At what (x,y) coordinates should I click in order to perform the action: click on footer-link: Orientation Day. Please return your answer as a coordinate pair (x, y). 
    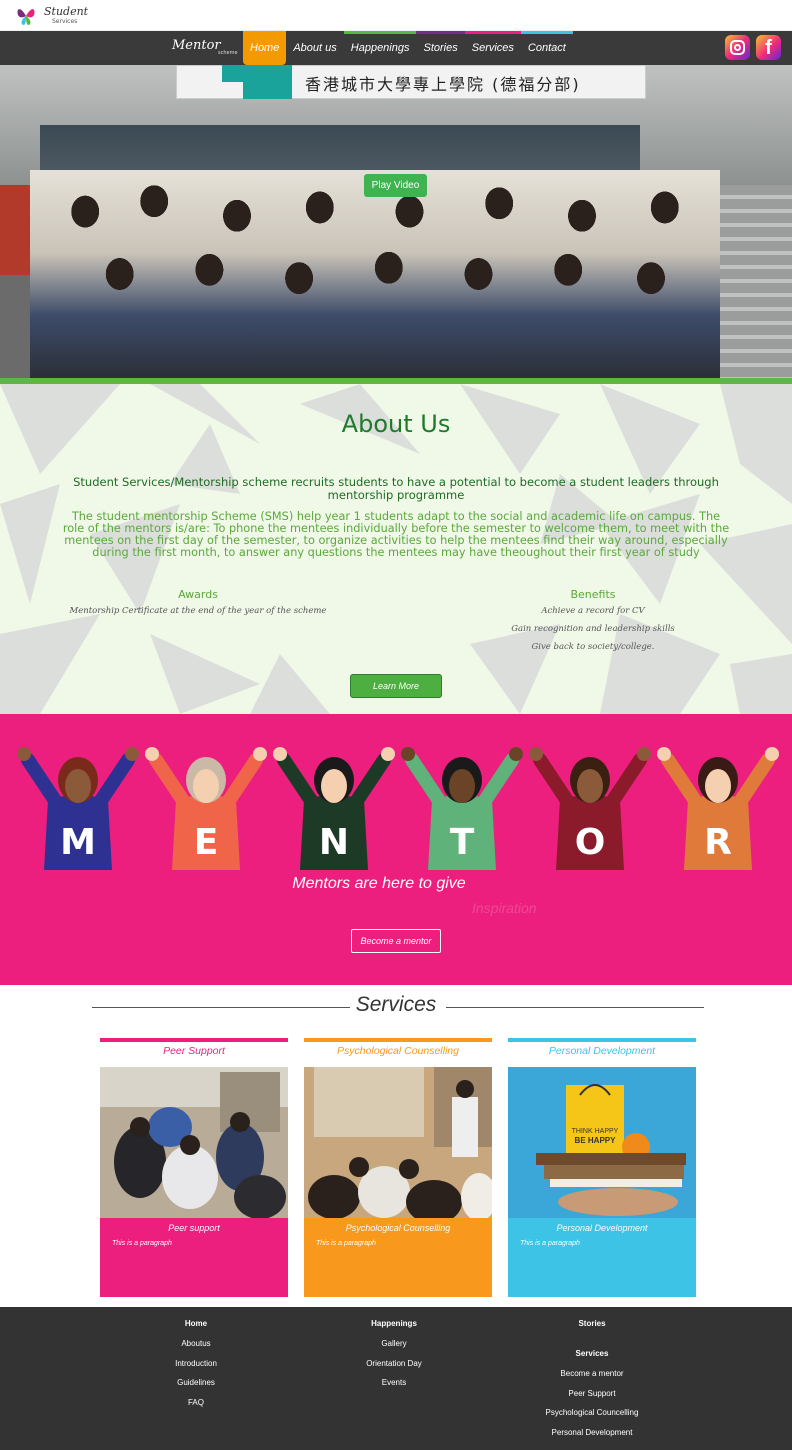
    Looking at the image, I should click on (394, 1364).